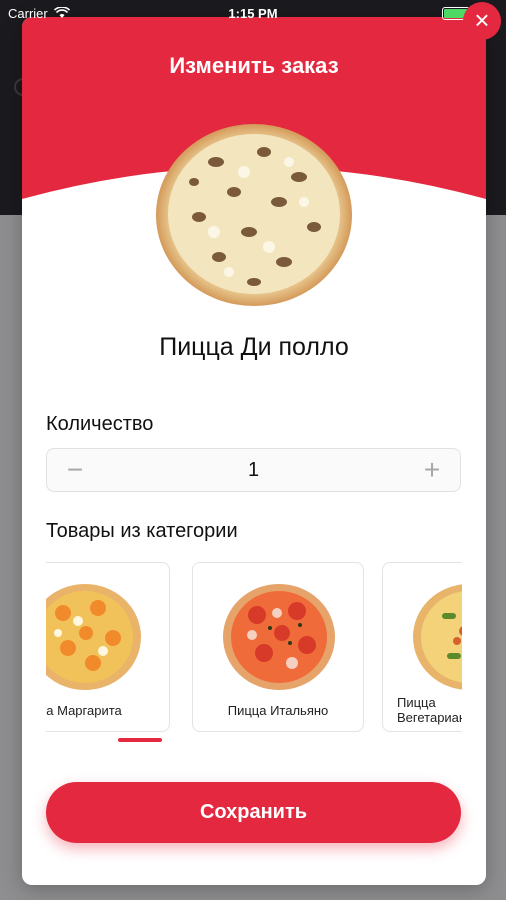  Describe the element at coordinates (482, 21) in the screenshot. I see `close-button: ×` at that location.